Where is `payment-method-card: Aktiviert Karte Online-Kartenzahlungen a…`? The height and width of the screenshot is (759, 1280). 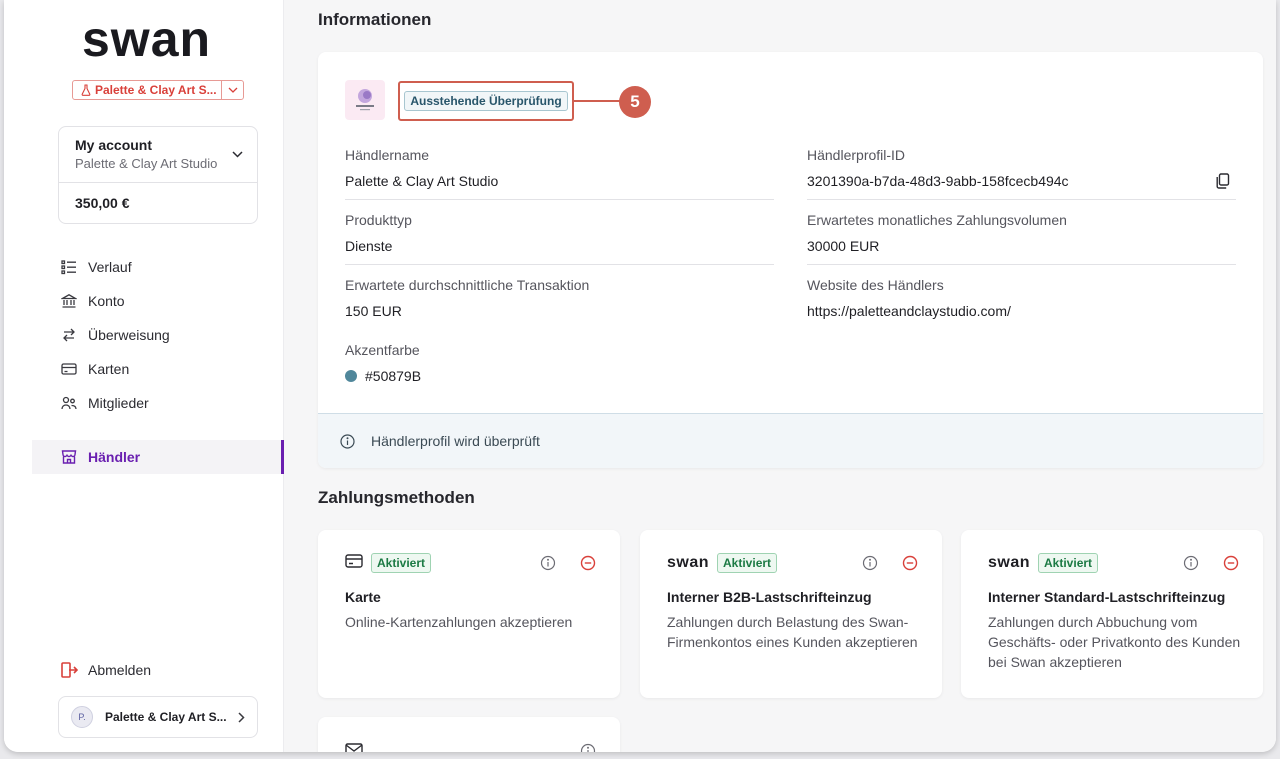 payment-method-card: Aktiviert Karte Online-Kartenzahlungen a… is located at coordinates (469, 614).